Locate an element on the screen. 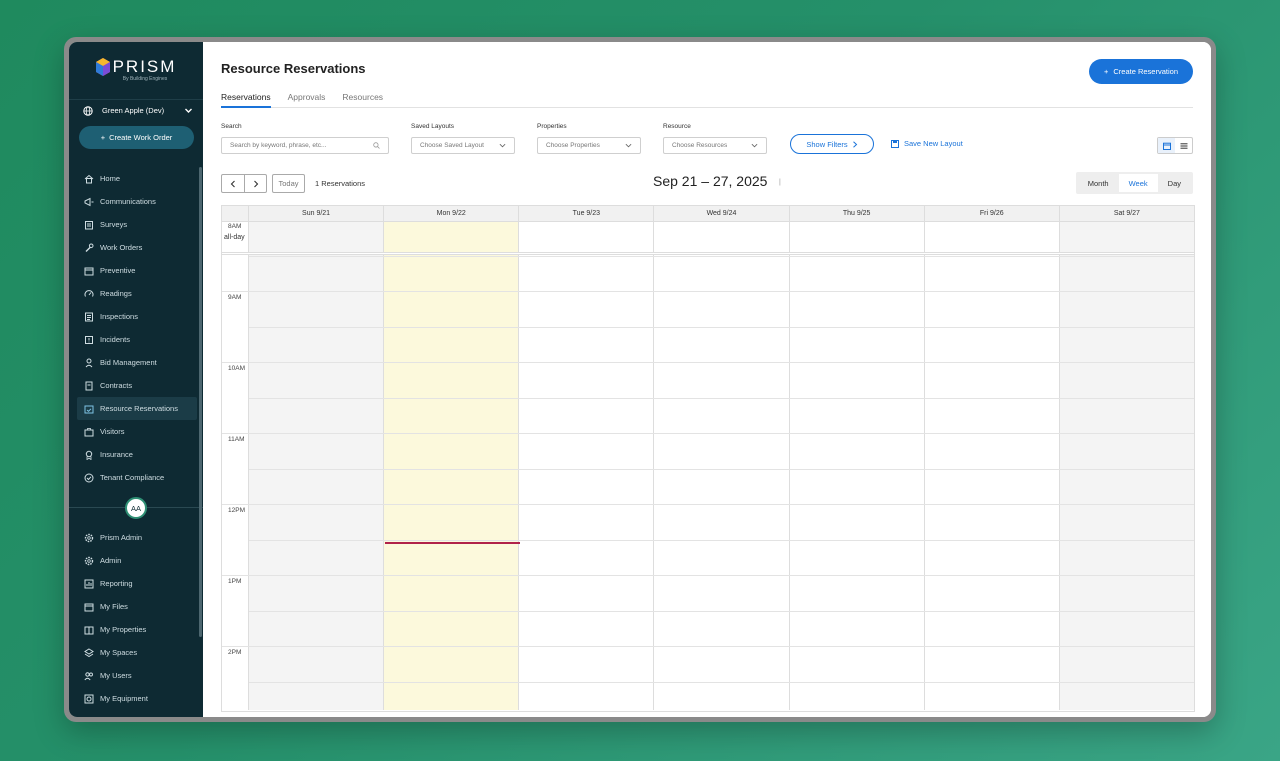 Image resolution: width=1280 pixels, height=761 pixels. calendar-icon is located at coordinates (1166, 146).